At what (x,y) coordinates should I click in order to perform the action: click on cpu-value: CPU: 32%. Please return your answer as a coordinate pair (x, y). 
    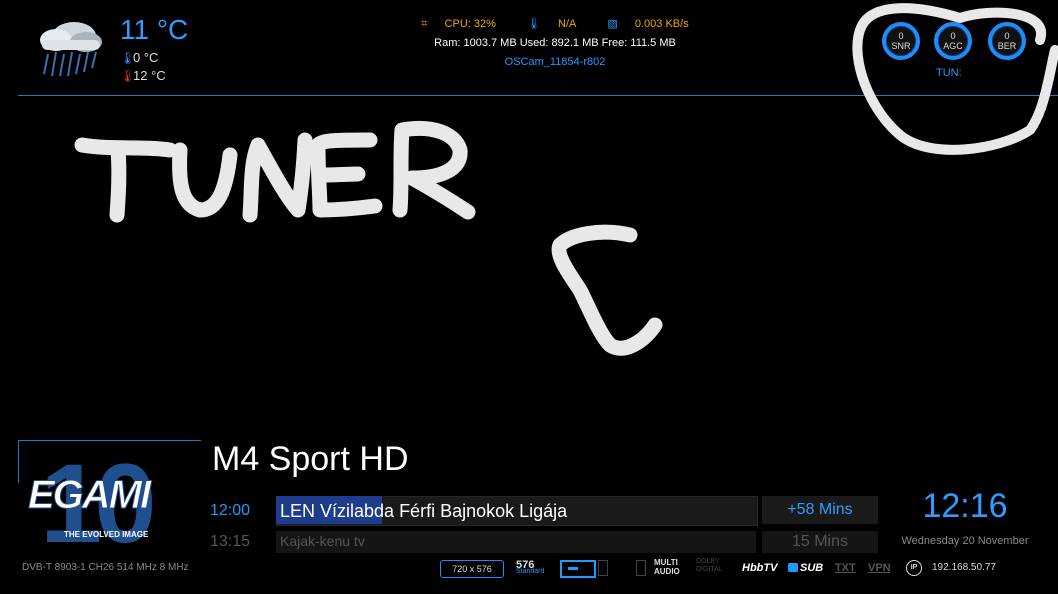
    Looking at the image, I should click on (470, 24).